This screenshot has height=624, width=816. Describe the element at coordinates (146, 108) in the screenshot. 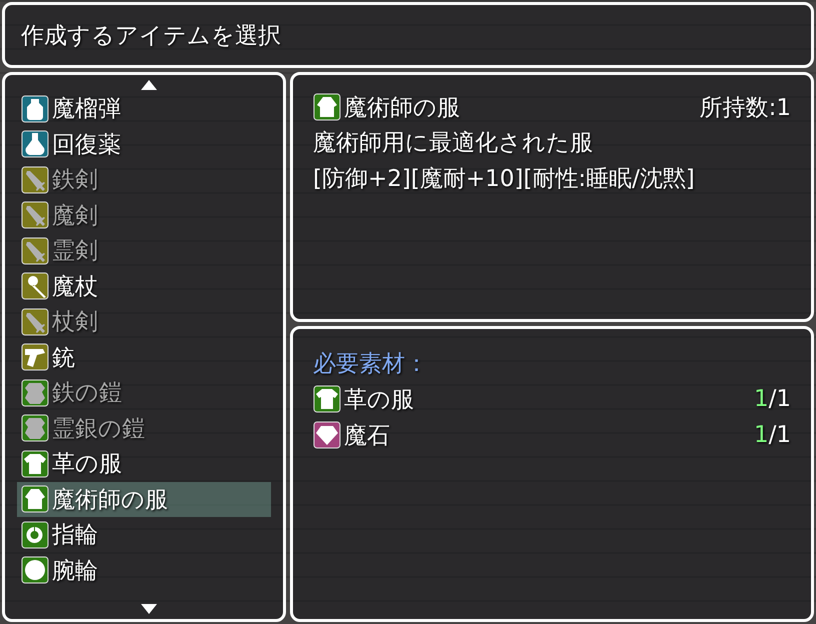

I see `item-list-entry: 魔榴弾` at that location.